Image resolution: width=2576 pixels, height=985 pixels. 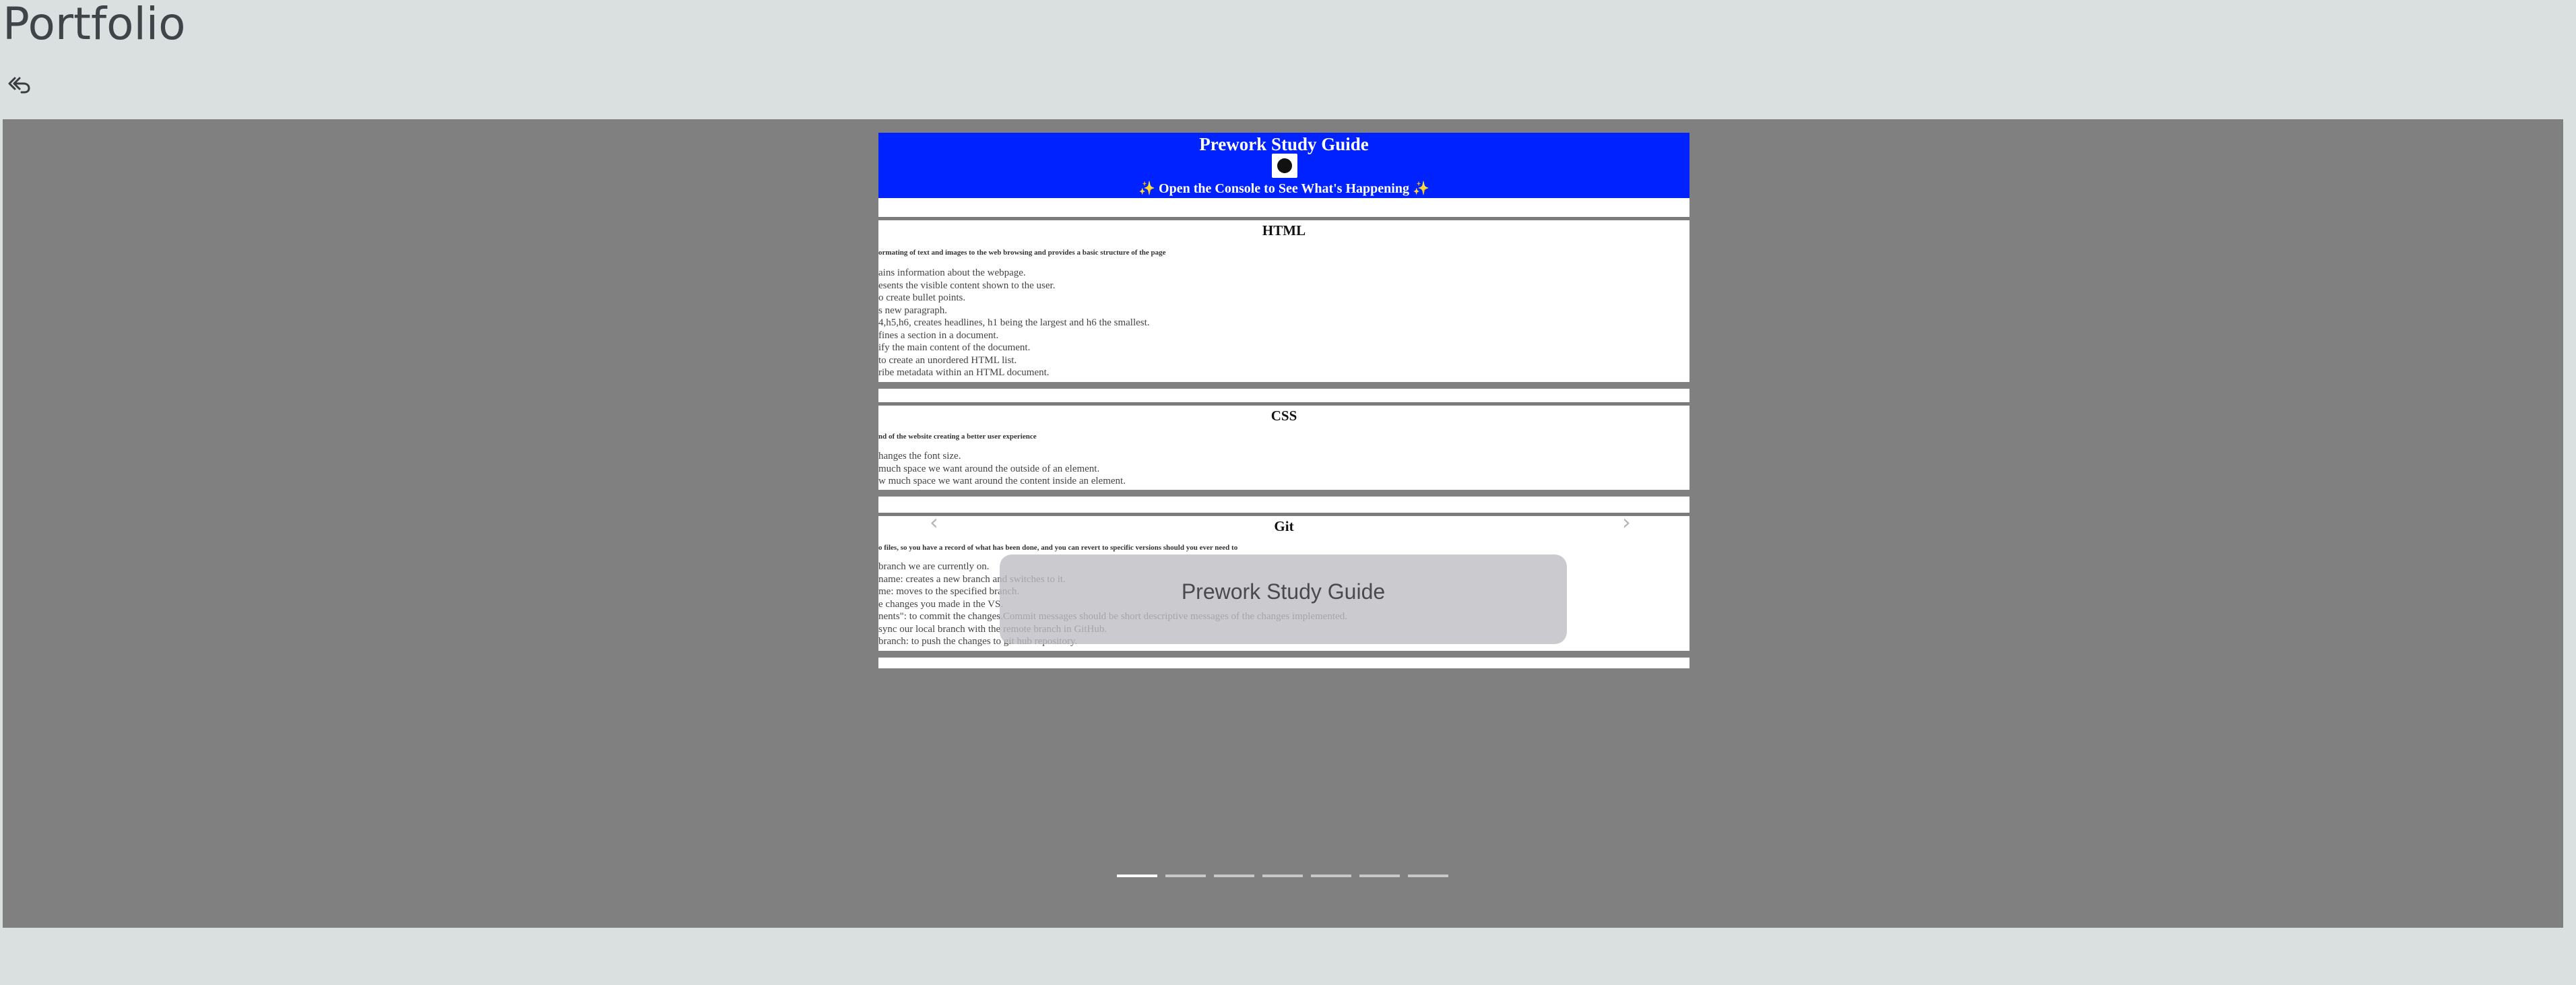 I want to click on undo-all-icon, so click(x=19, y=85).